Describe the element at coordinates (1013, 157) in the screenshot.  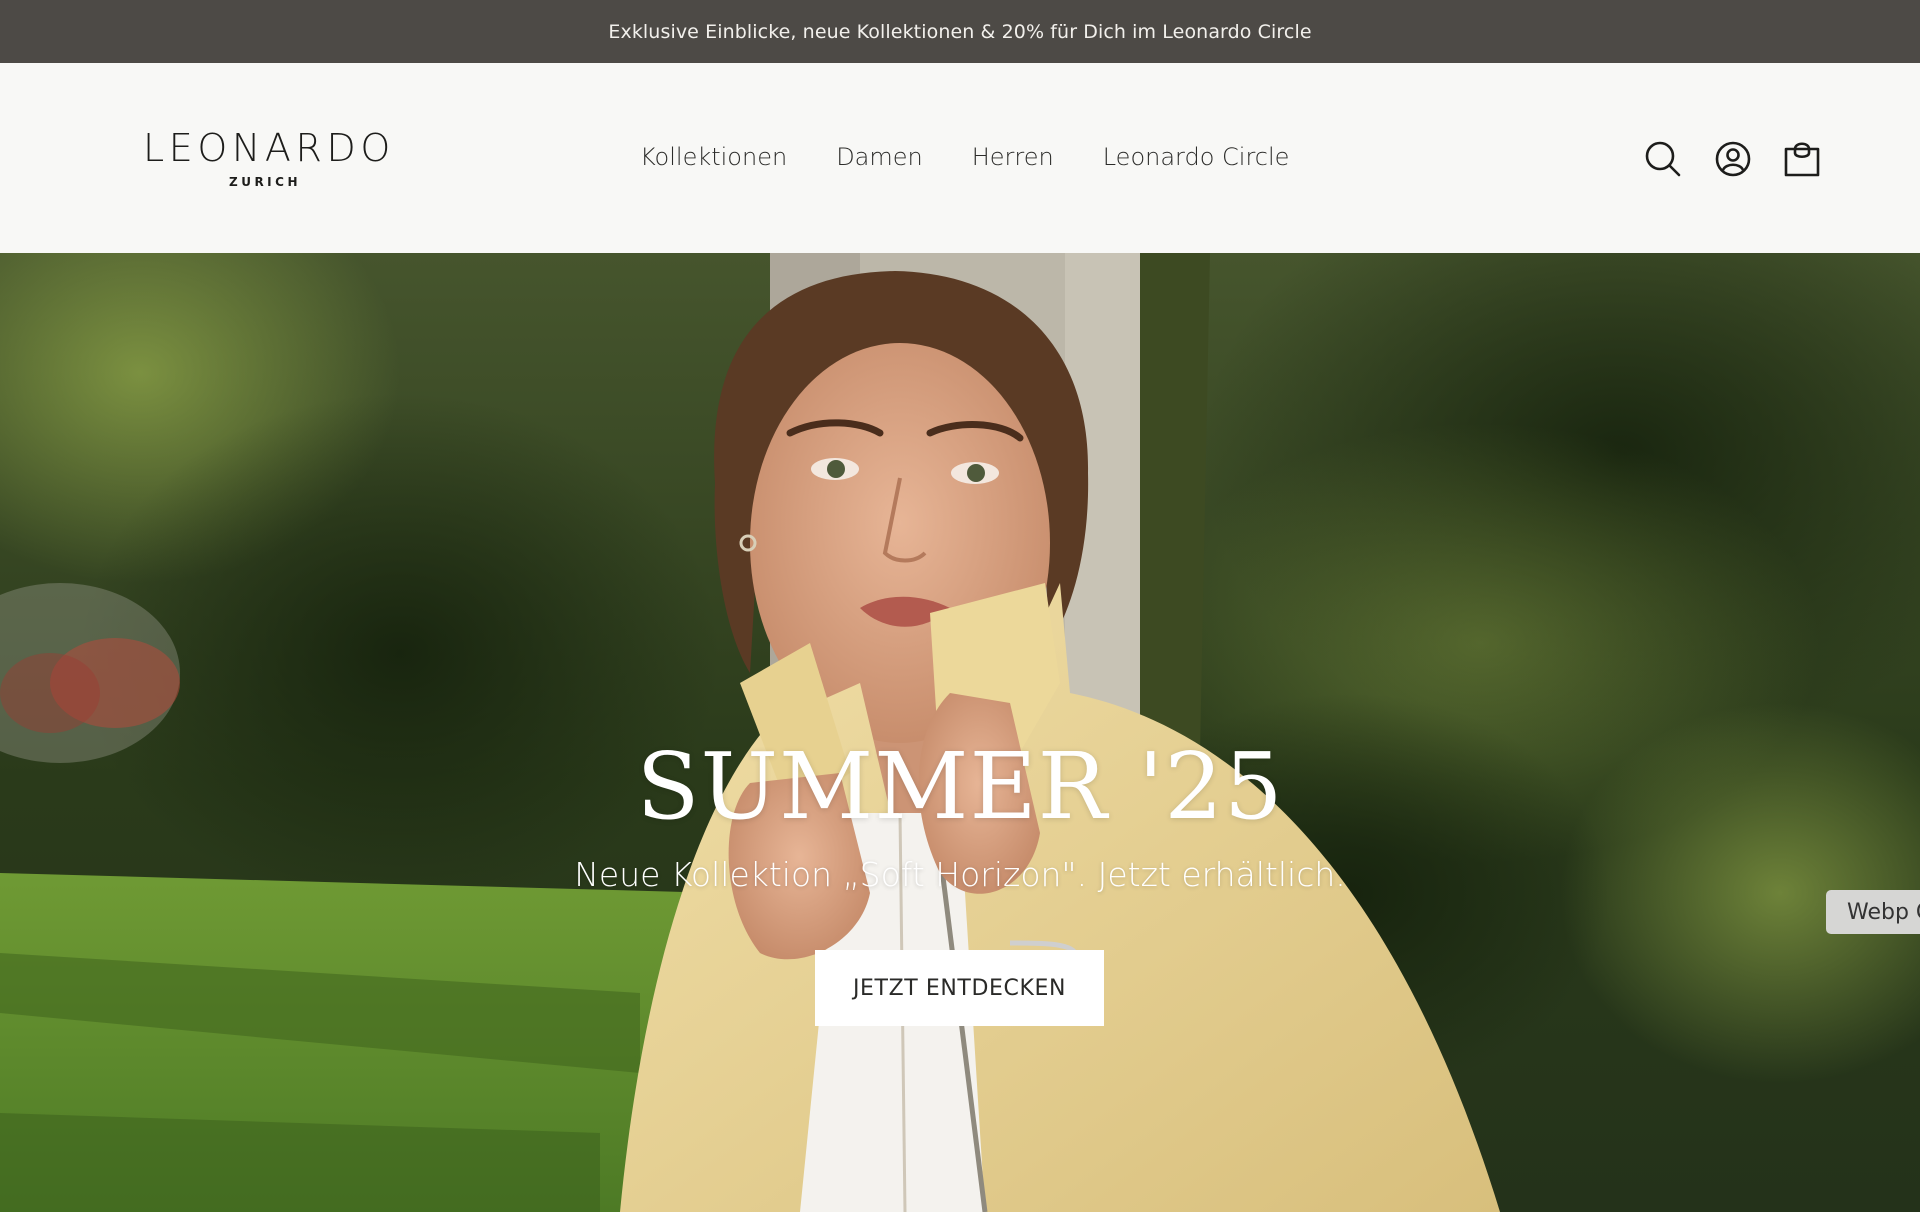
I see `nav-item-herren: Herren` at that location.